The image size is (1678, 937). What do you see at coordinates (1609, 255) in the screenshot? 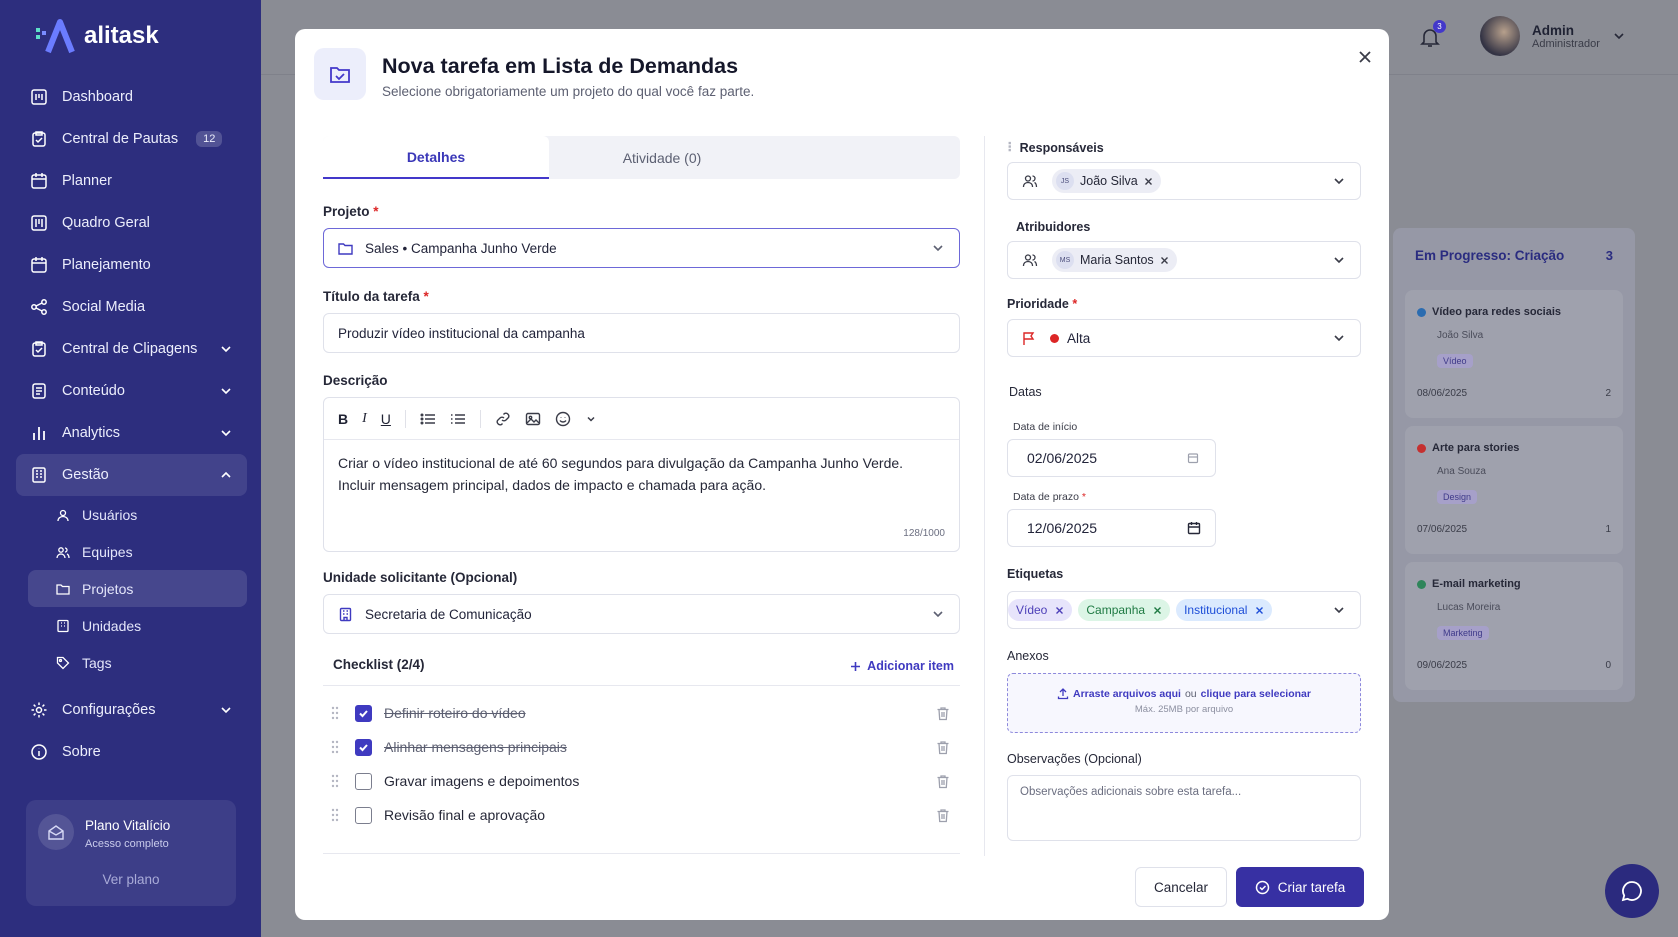
I see `column-count: 3` at bounding box center [1609, 255].